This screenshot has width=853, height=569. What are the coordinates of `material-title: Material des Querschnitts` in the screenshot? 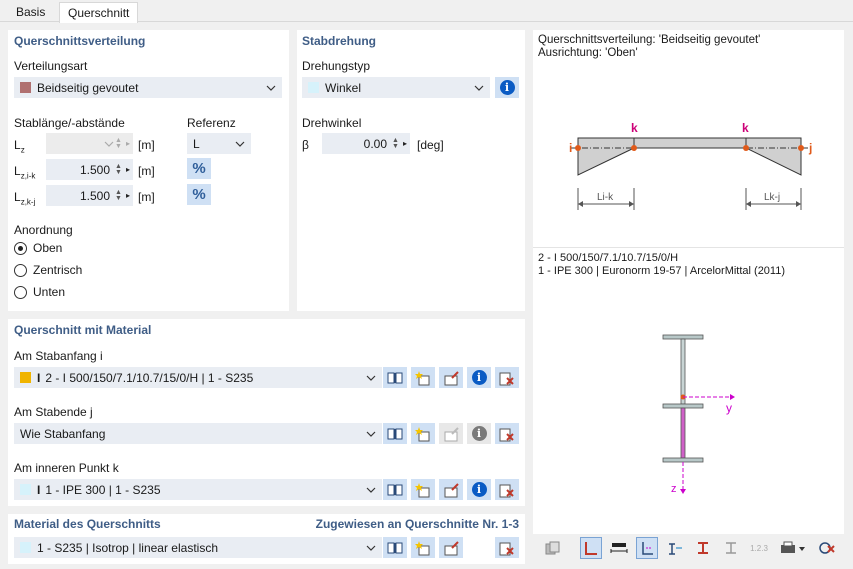 It's located at (87, 524).